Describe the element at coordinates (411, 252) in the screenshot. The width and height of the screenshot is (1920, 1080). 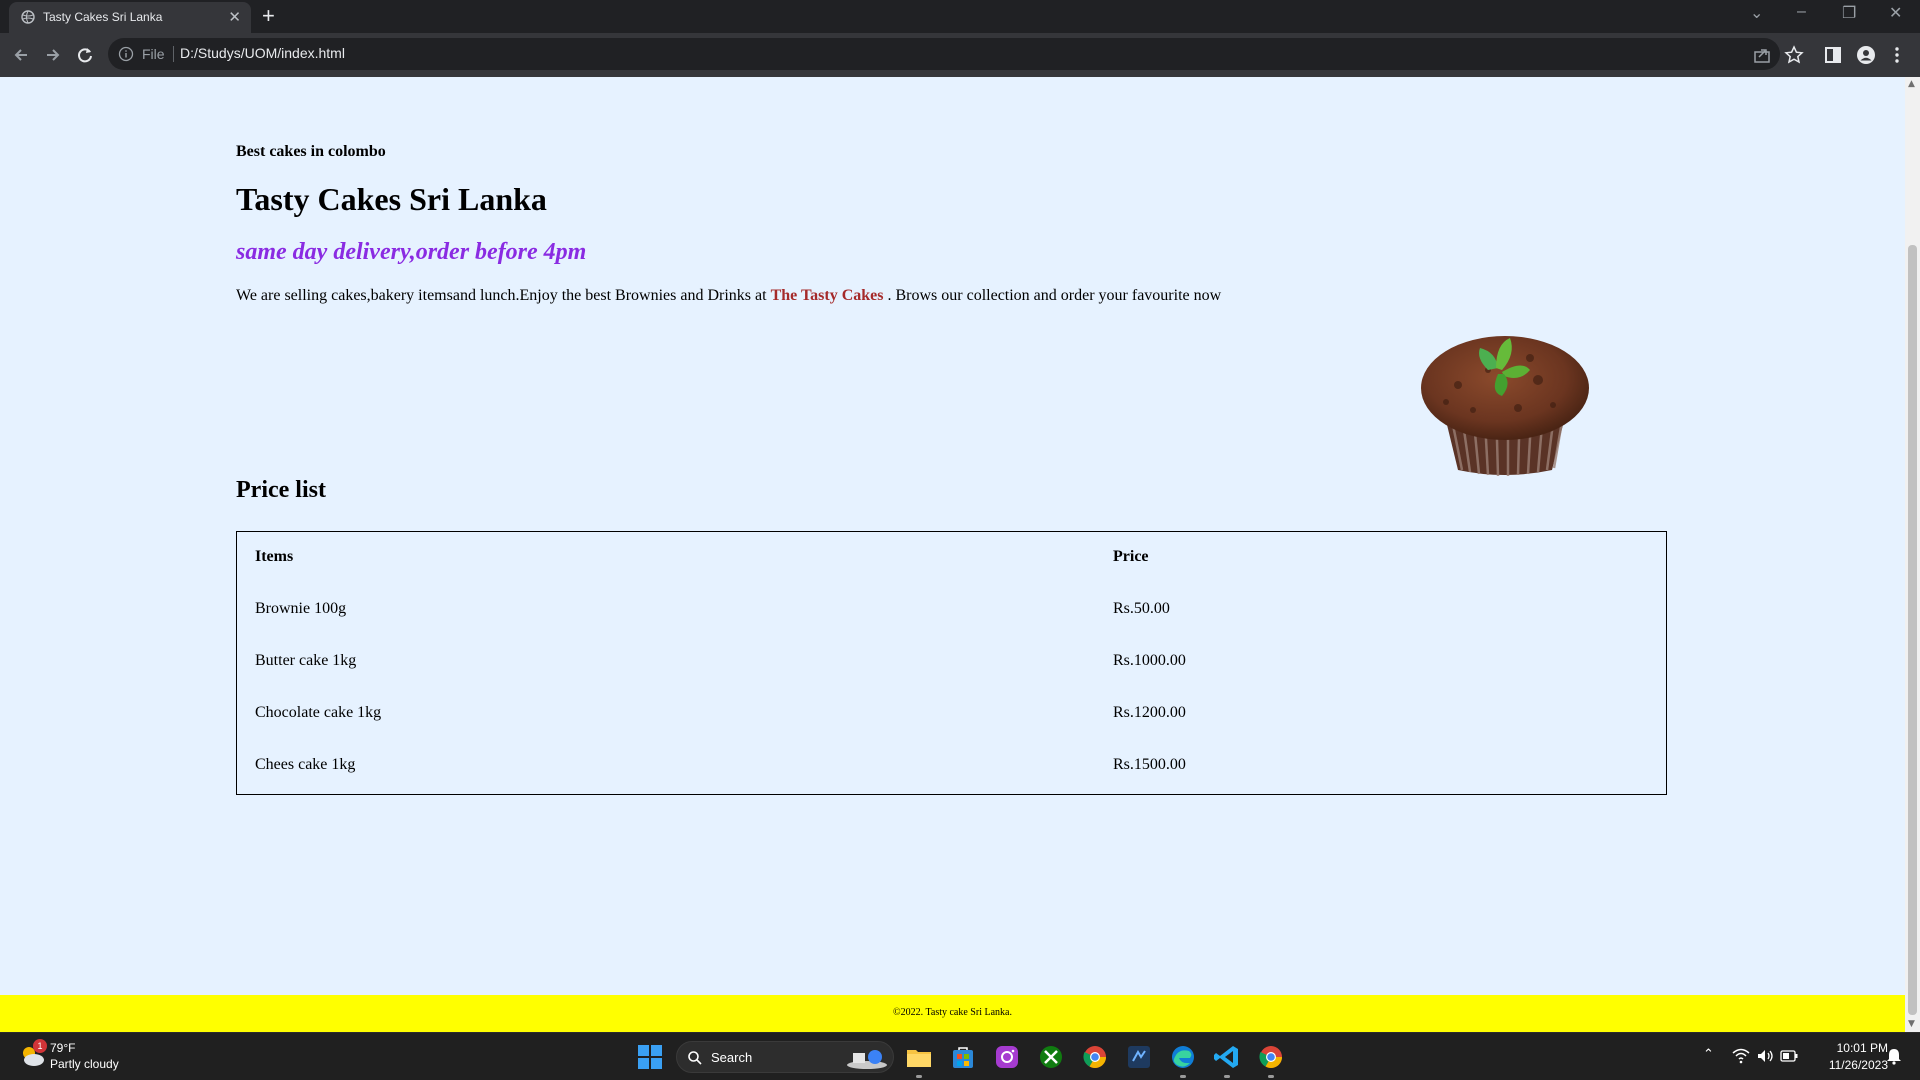
I see `delivery-tagline: same day delivery,order before 4pm` at that location.